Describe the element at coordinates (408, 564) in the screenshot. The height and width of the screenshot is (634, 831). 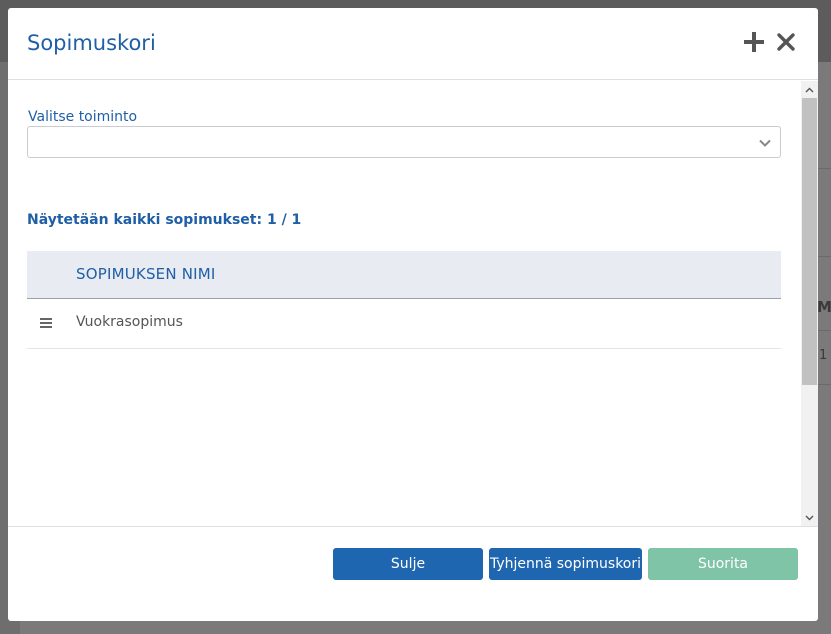
I see `close-button: Sulje` at that location.